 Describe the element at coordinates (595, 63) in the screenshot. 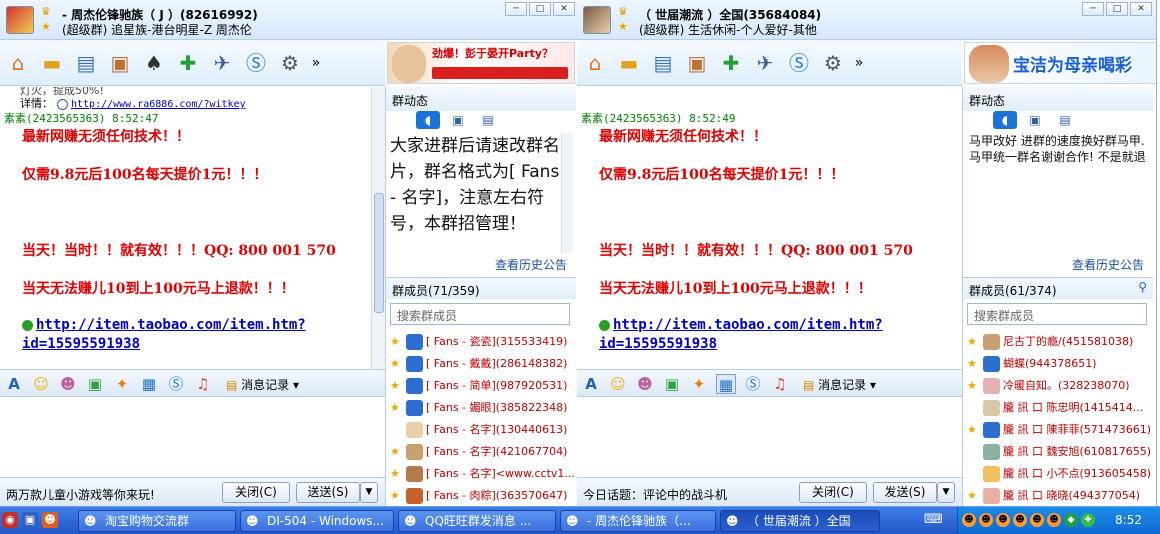

I see `home-icon: ⌂` at that location.